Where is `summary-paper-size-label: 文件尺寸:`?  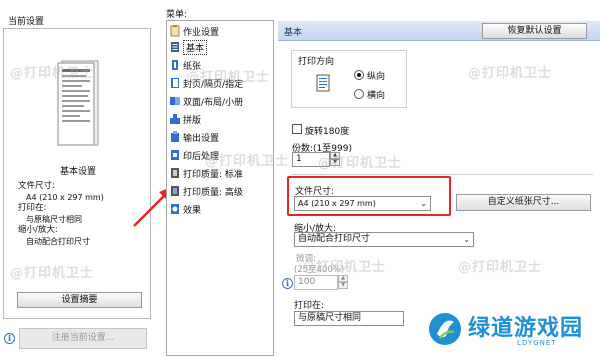 summary-paper-size-label: 文件尺寸: is located at coordinates (36, 186).